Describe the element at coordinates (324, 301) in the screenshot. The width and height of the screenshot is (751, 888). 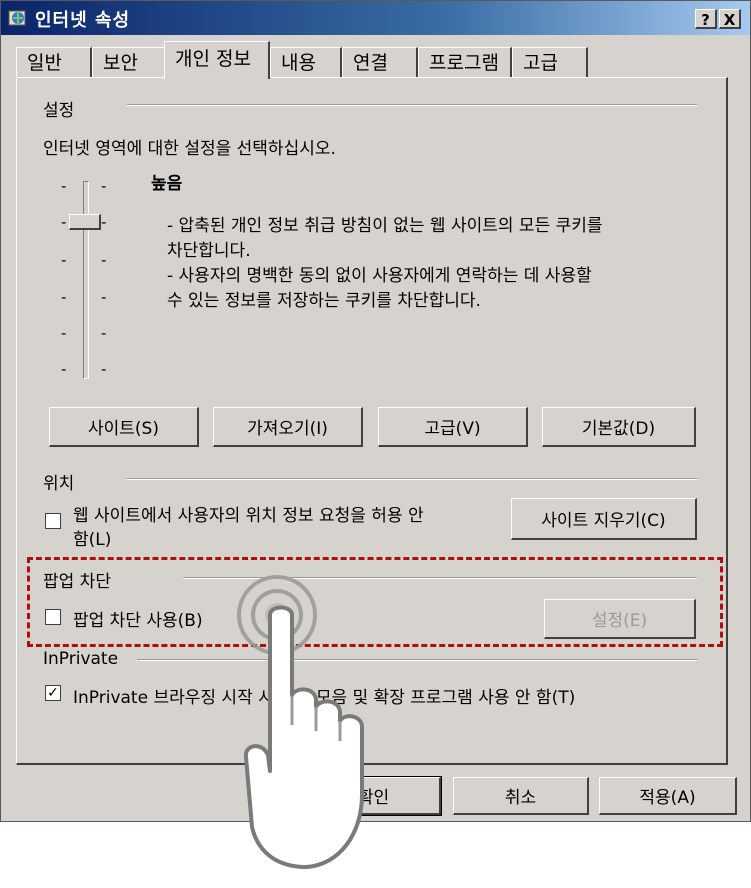
I see `privacy-level-desc-line4: 수 있는 정보를 저장하는 쿠키를 차단합니다.` at that location.